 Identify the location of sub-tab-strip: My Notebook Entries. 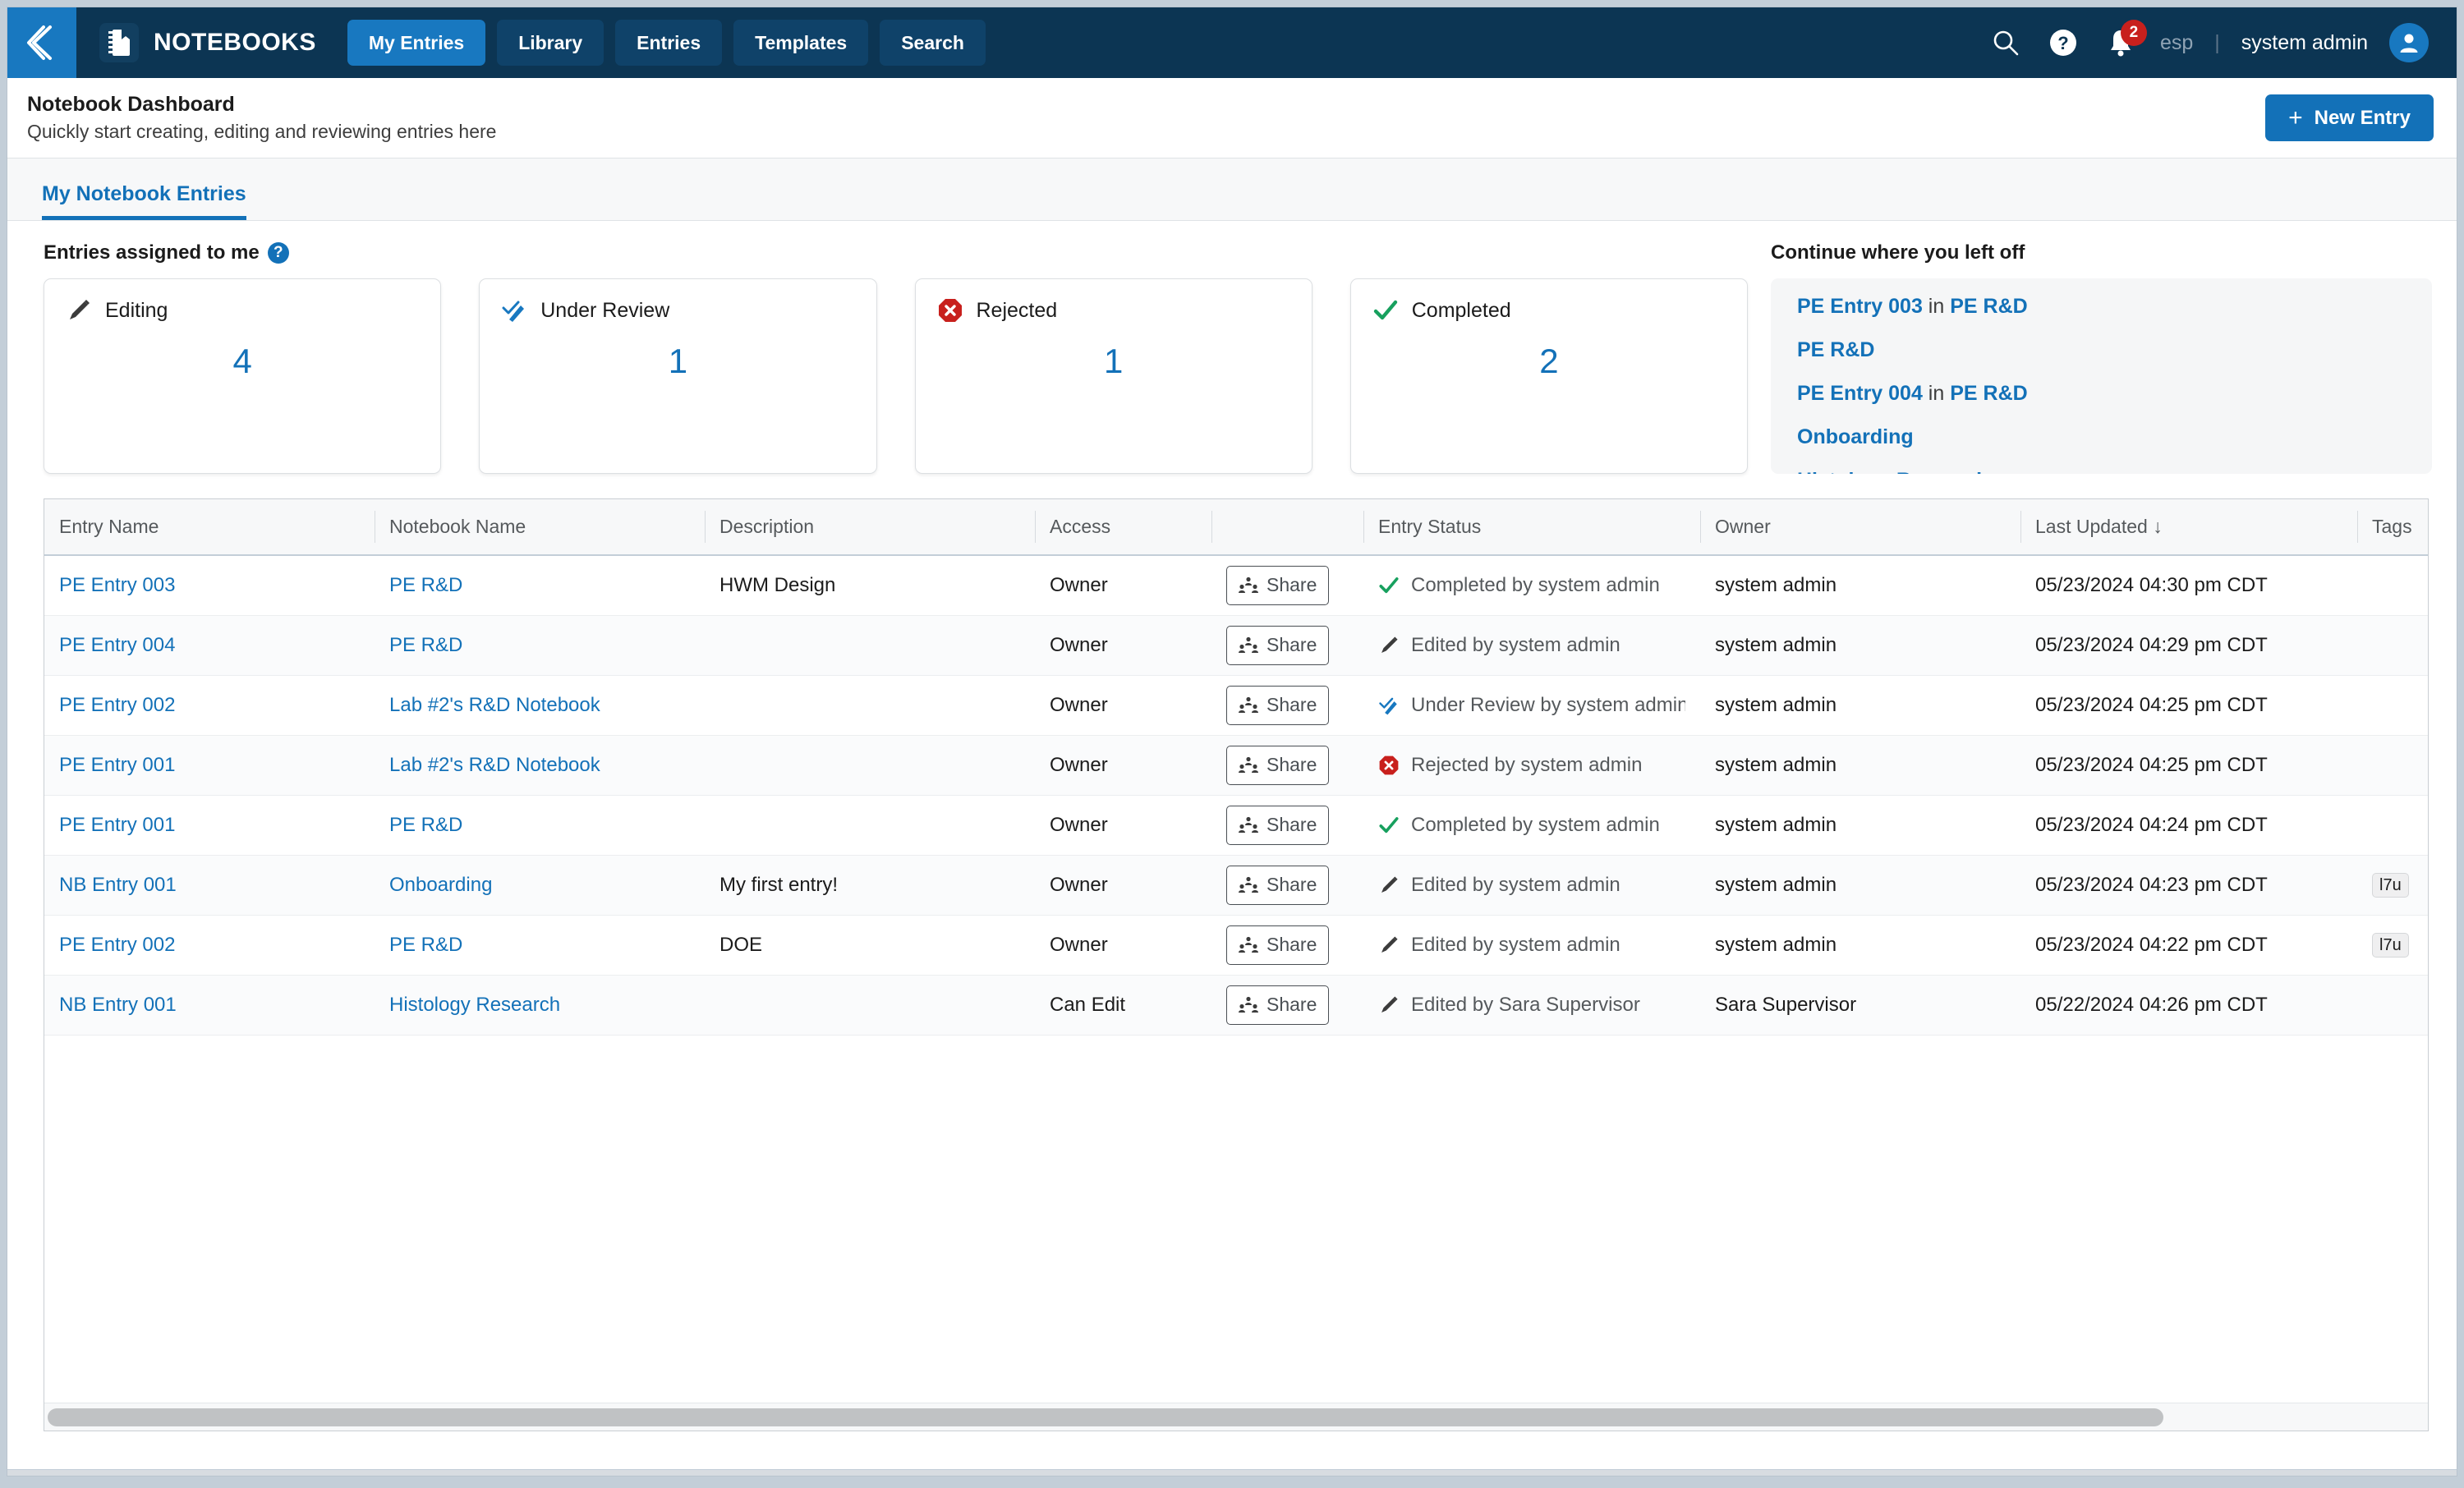
(1232, 189).